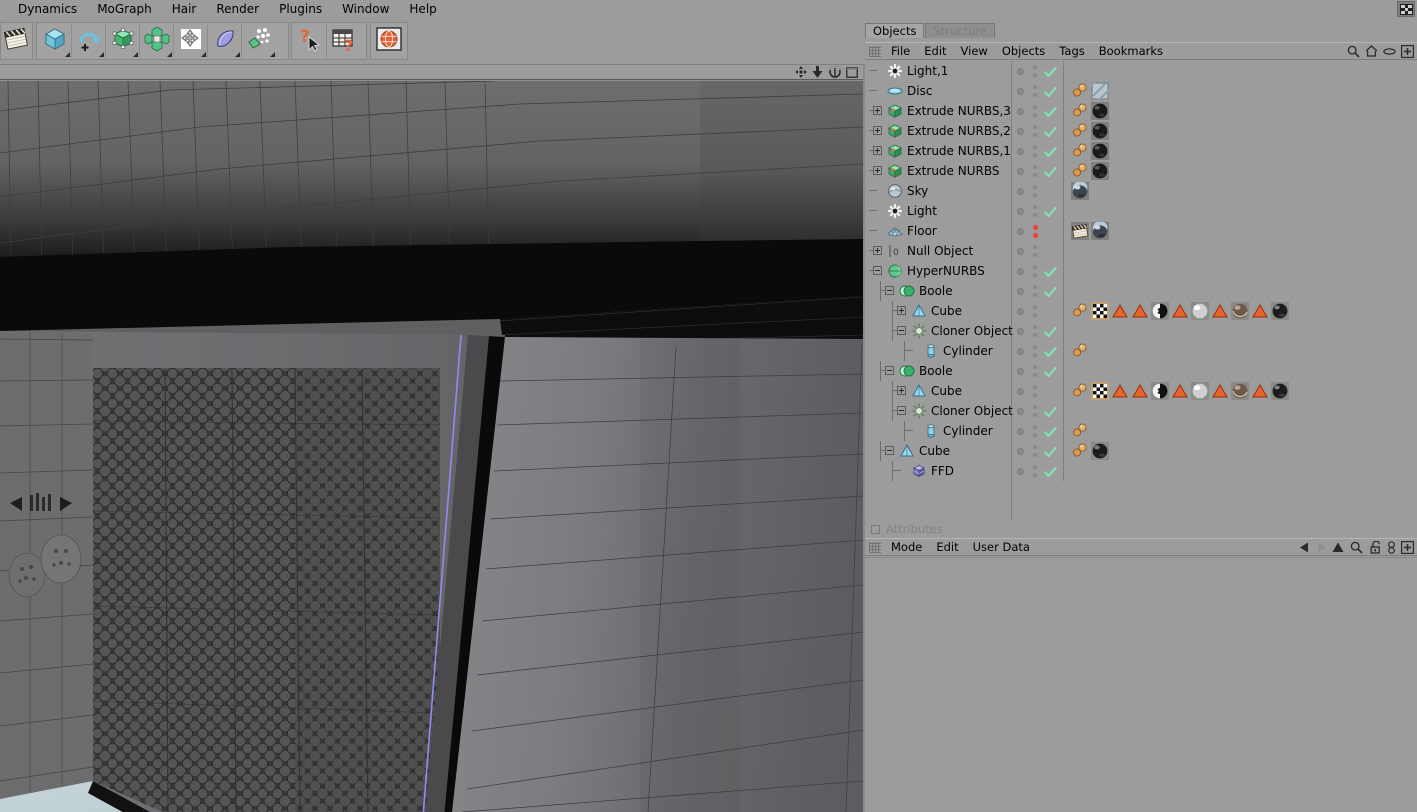  Describe the element at coordinates (191, 41) in the screenshot. I see `deformer-button` at that location.